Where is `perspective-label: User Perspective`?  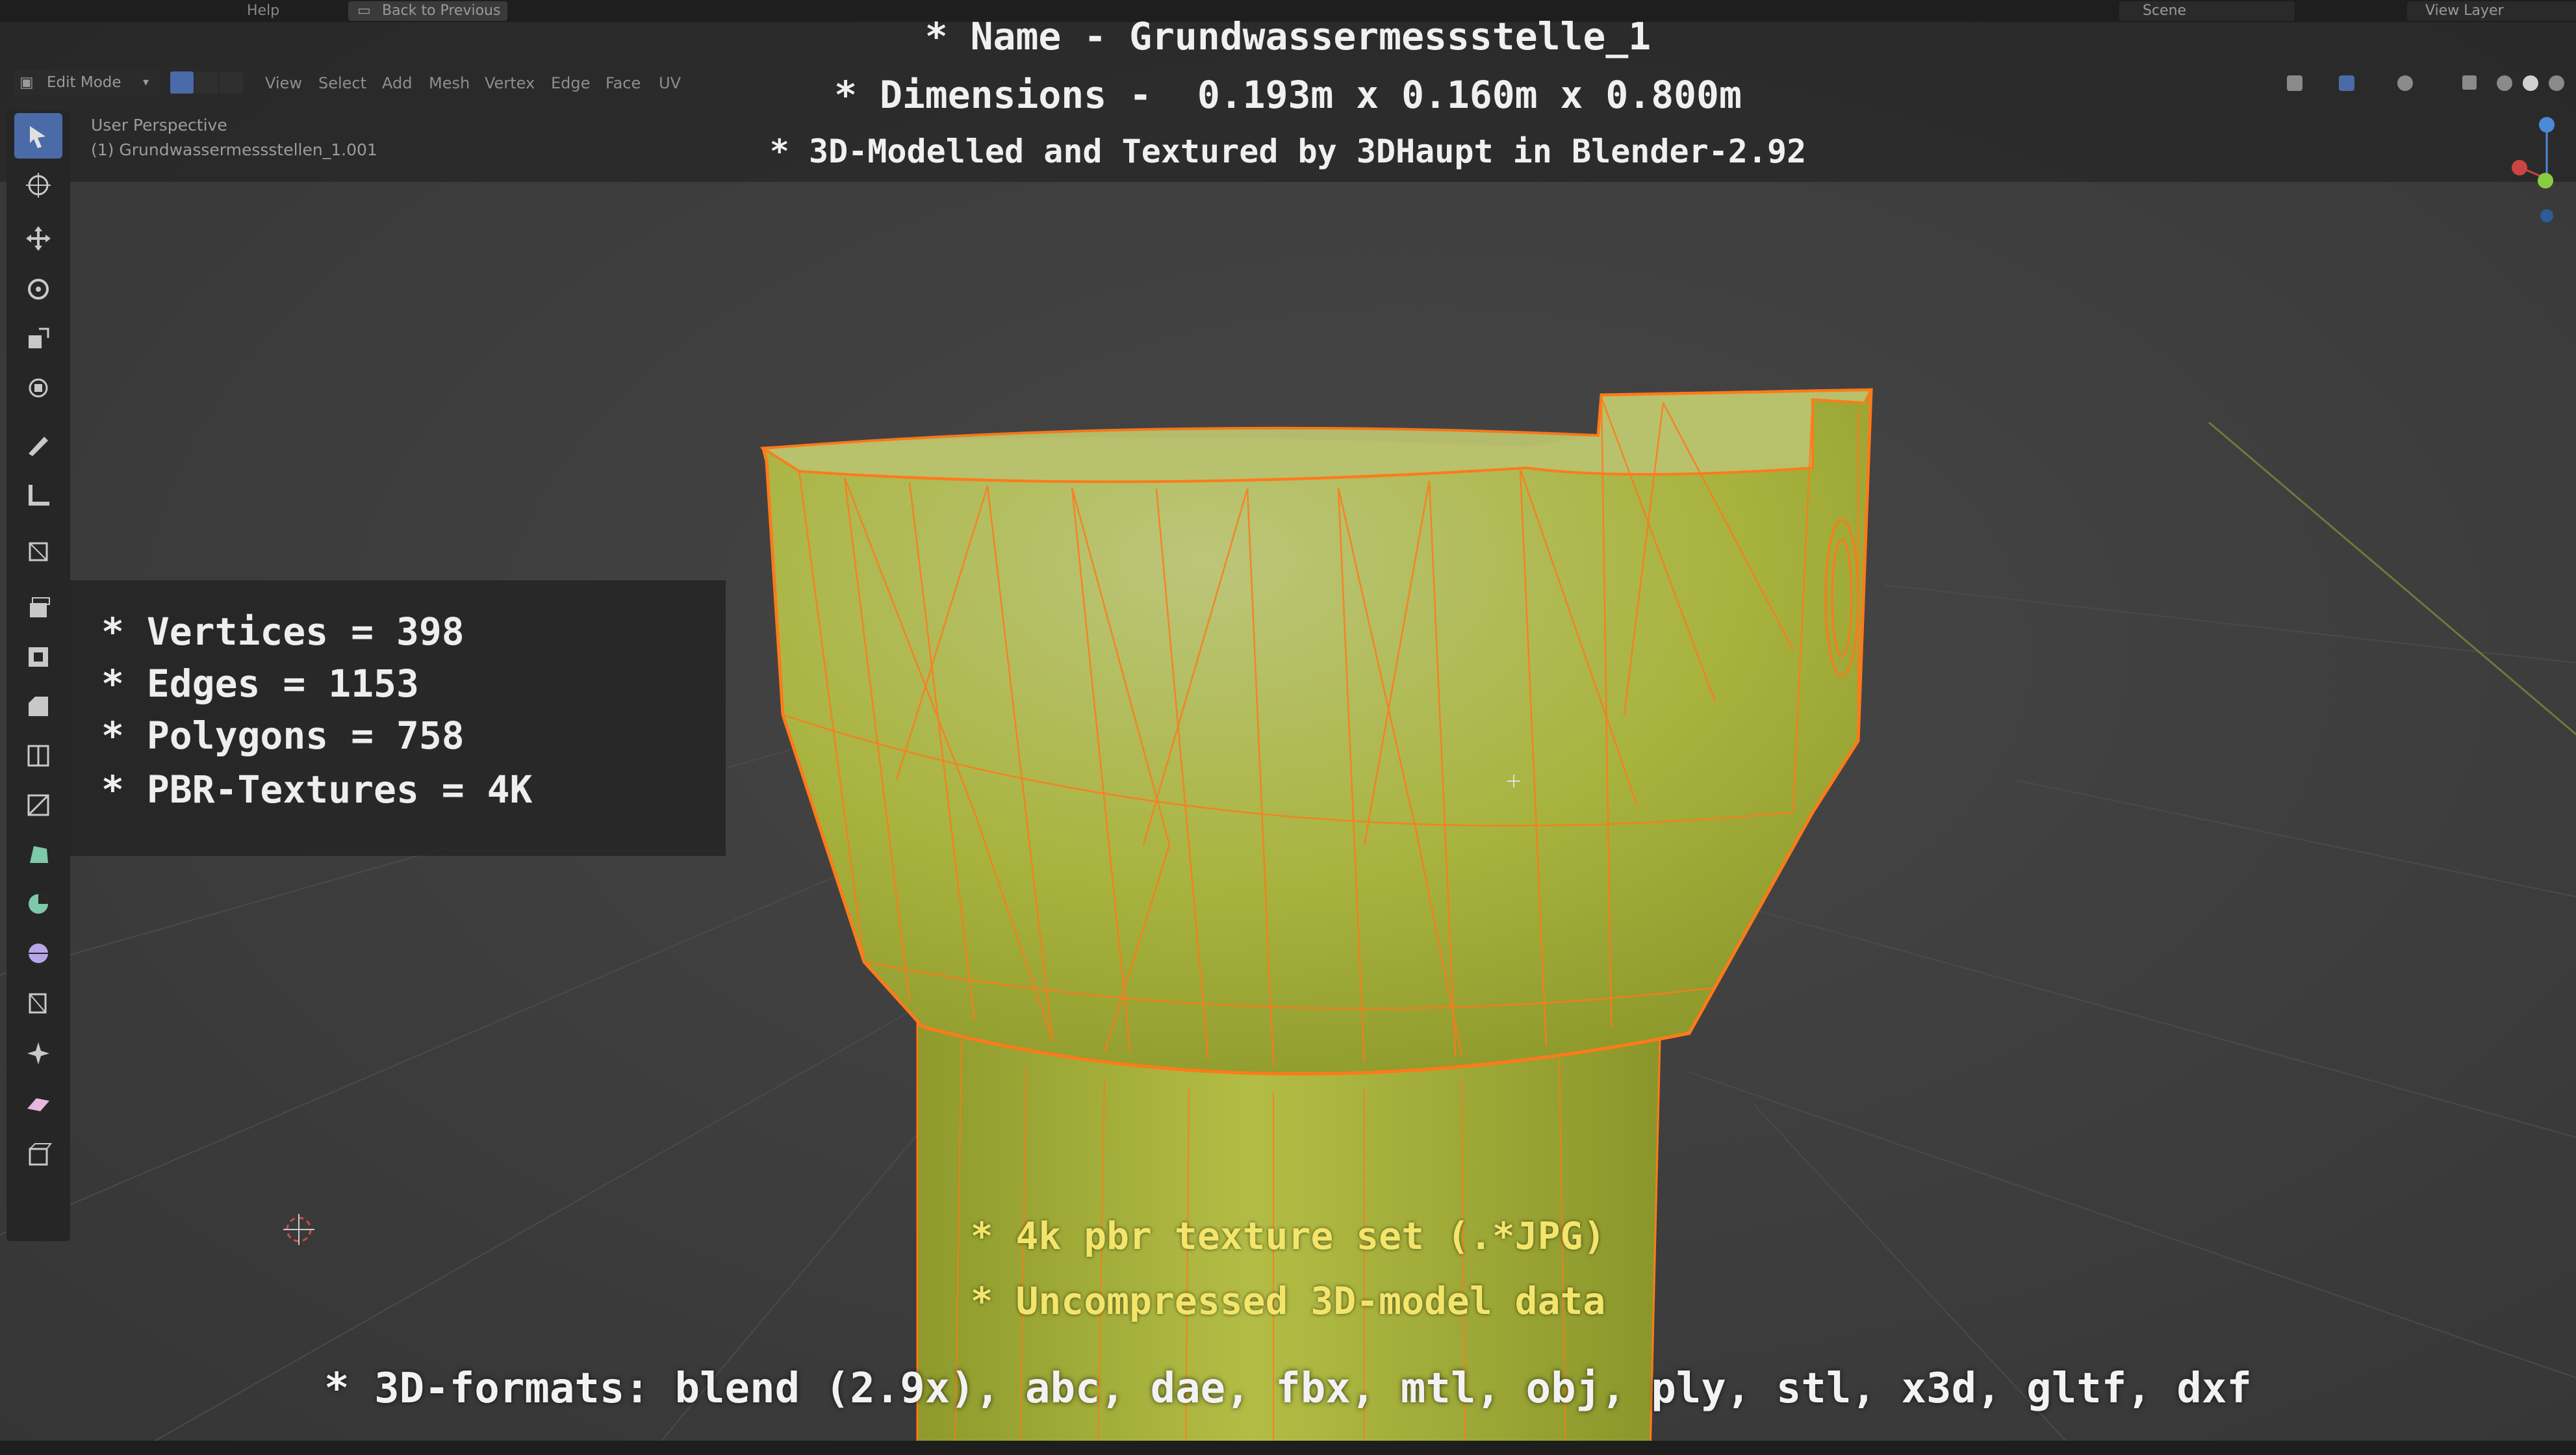
perspective-label: User Perspective is located at coordinates (159, 126).